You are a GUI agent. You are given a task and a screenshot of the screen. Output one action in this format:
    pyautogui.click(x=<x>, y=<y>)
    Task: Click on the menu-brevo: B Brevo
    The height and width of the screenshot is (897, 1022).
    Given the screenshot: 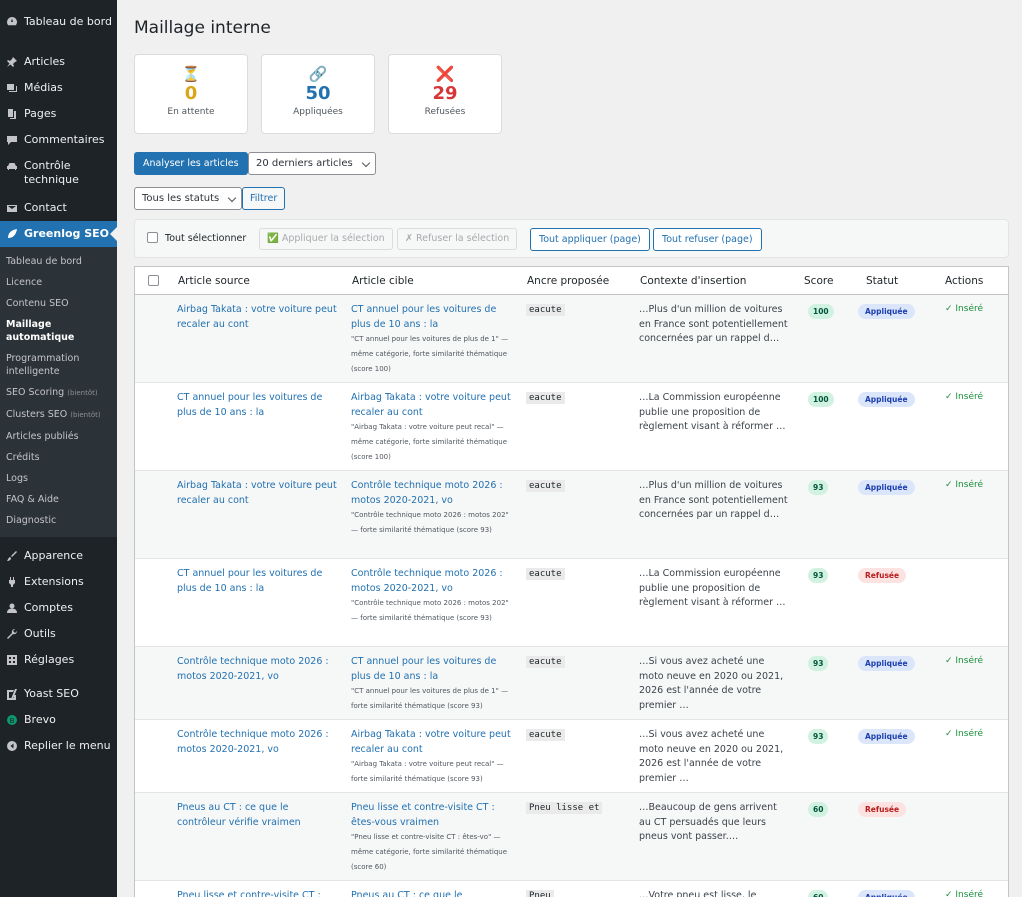 What is the action you would take?
    pyautogui.click(x=58, y=720)
    